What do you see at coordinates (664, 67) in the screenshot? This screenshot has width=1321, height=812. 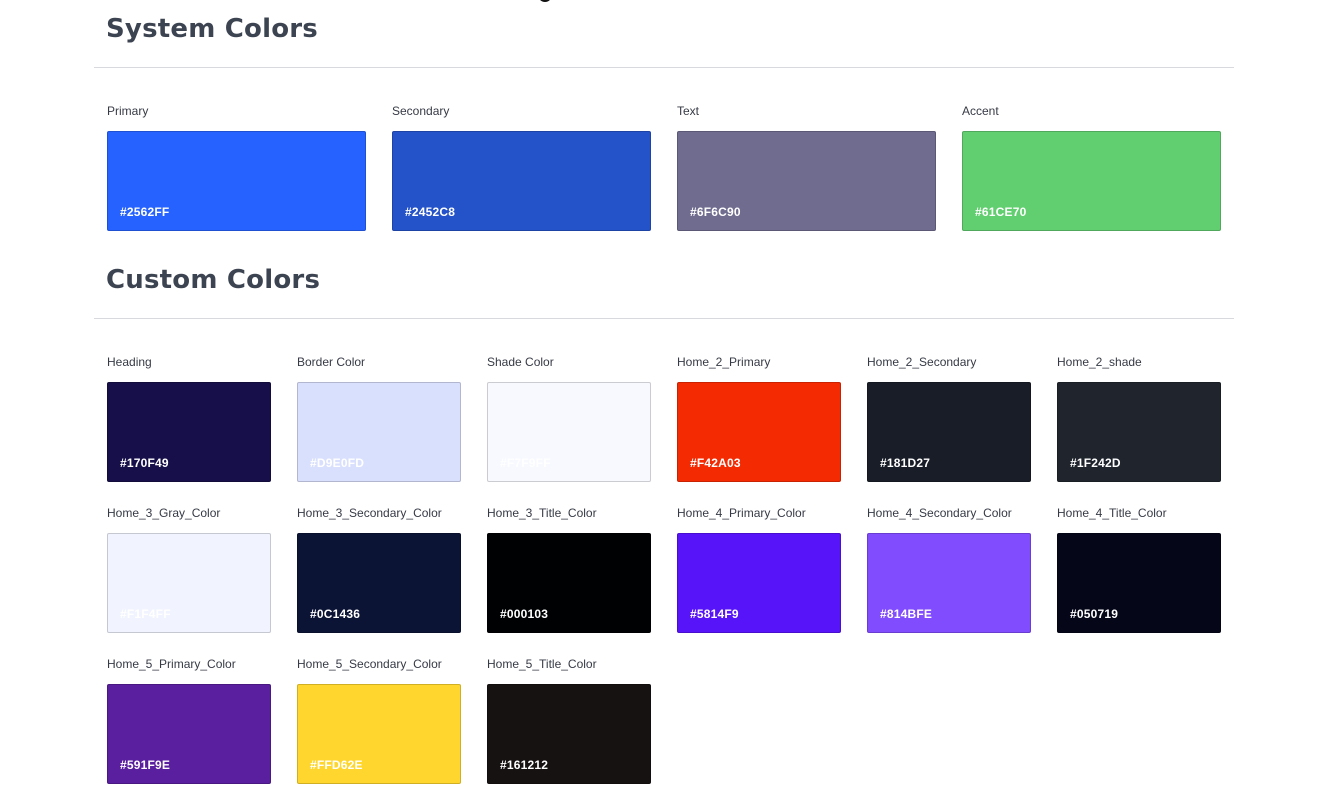 I see `system-colors-divider` at bounding box center [664, 67].